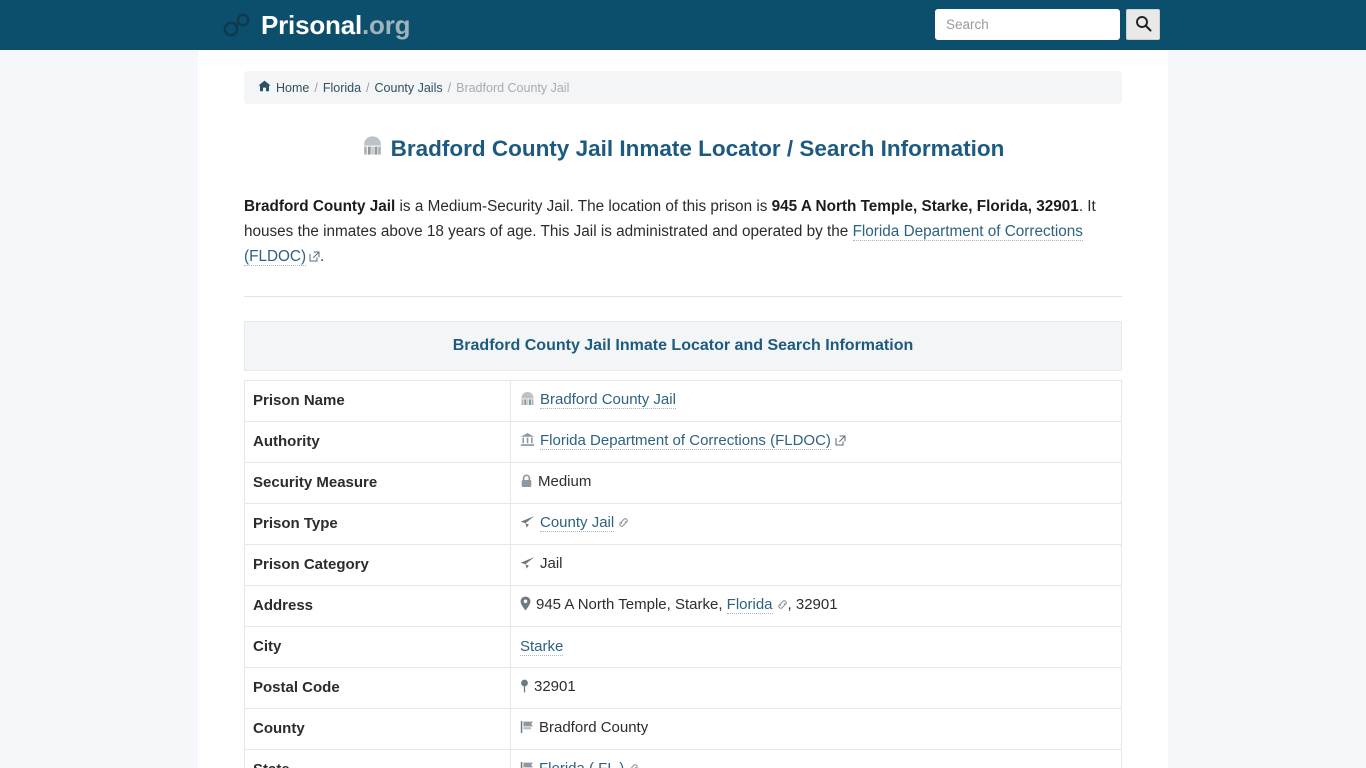 The width and height of the screenshot is (1366, 768). I want to click on search-icon, so click(1143, 25).